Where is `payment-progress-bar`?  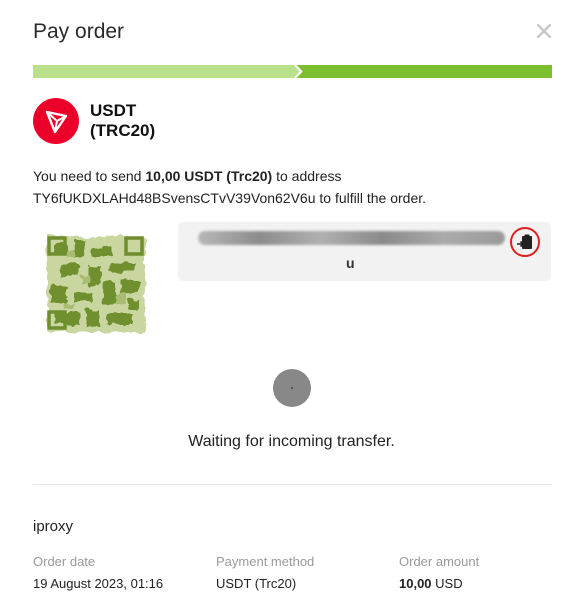
payment-progress-bar is located at coordinates (292, 71).